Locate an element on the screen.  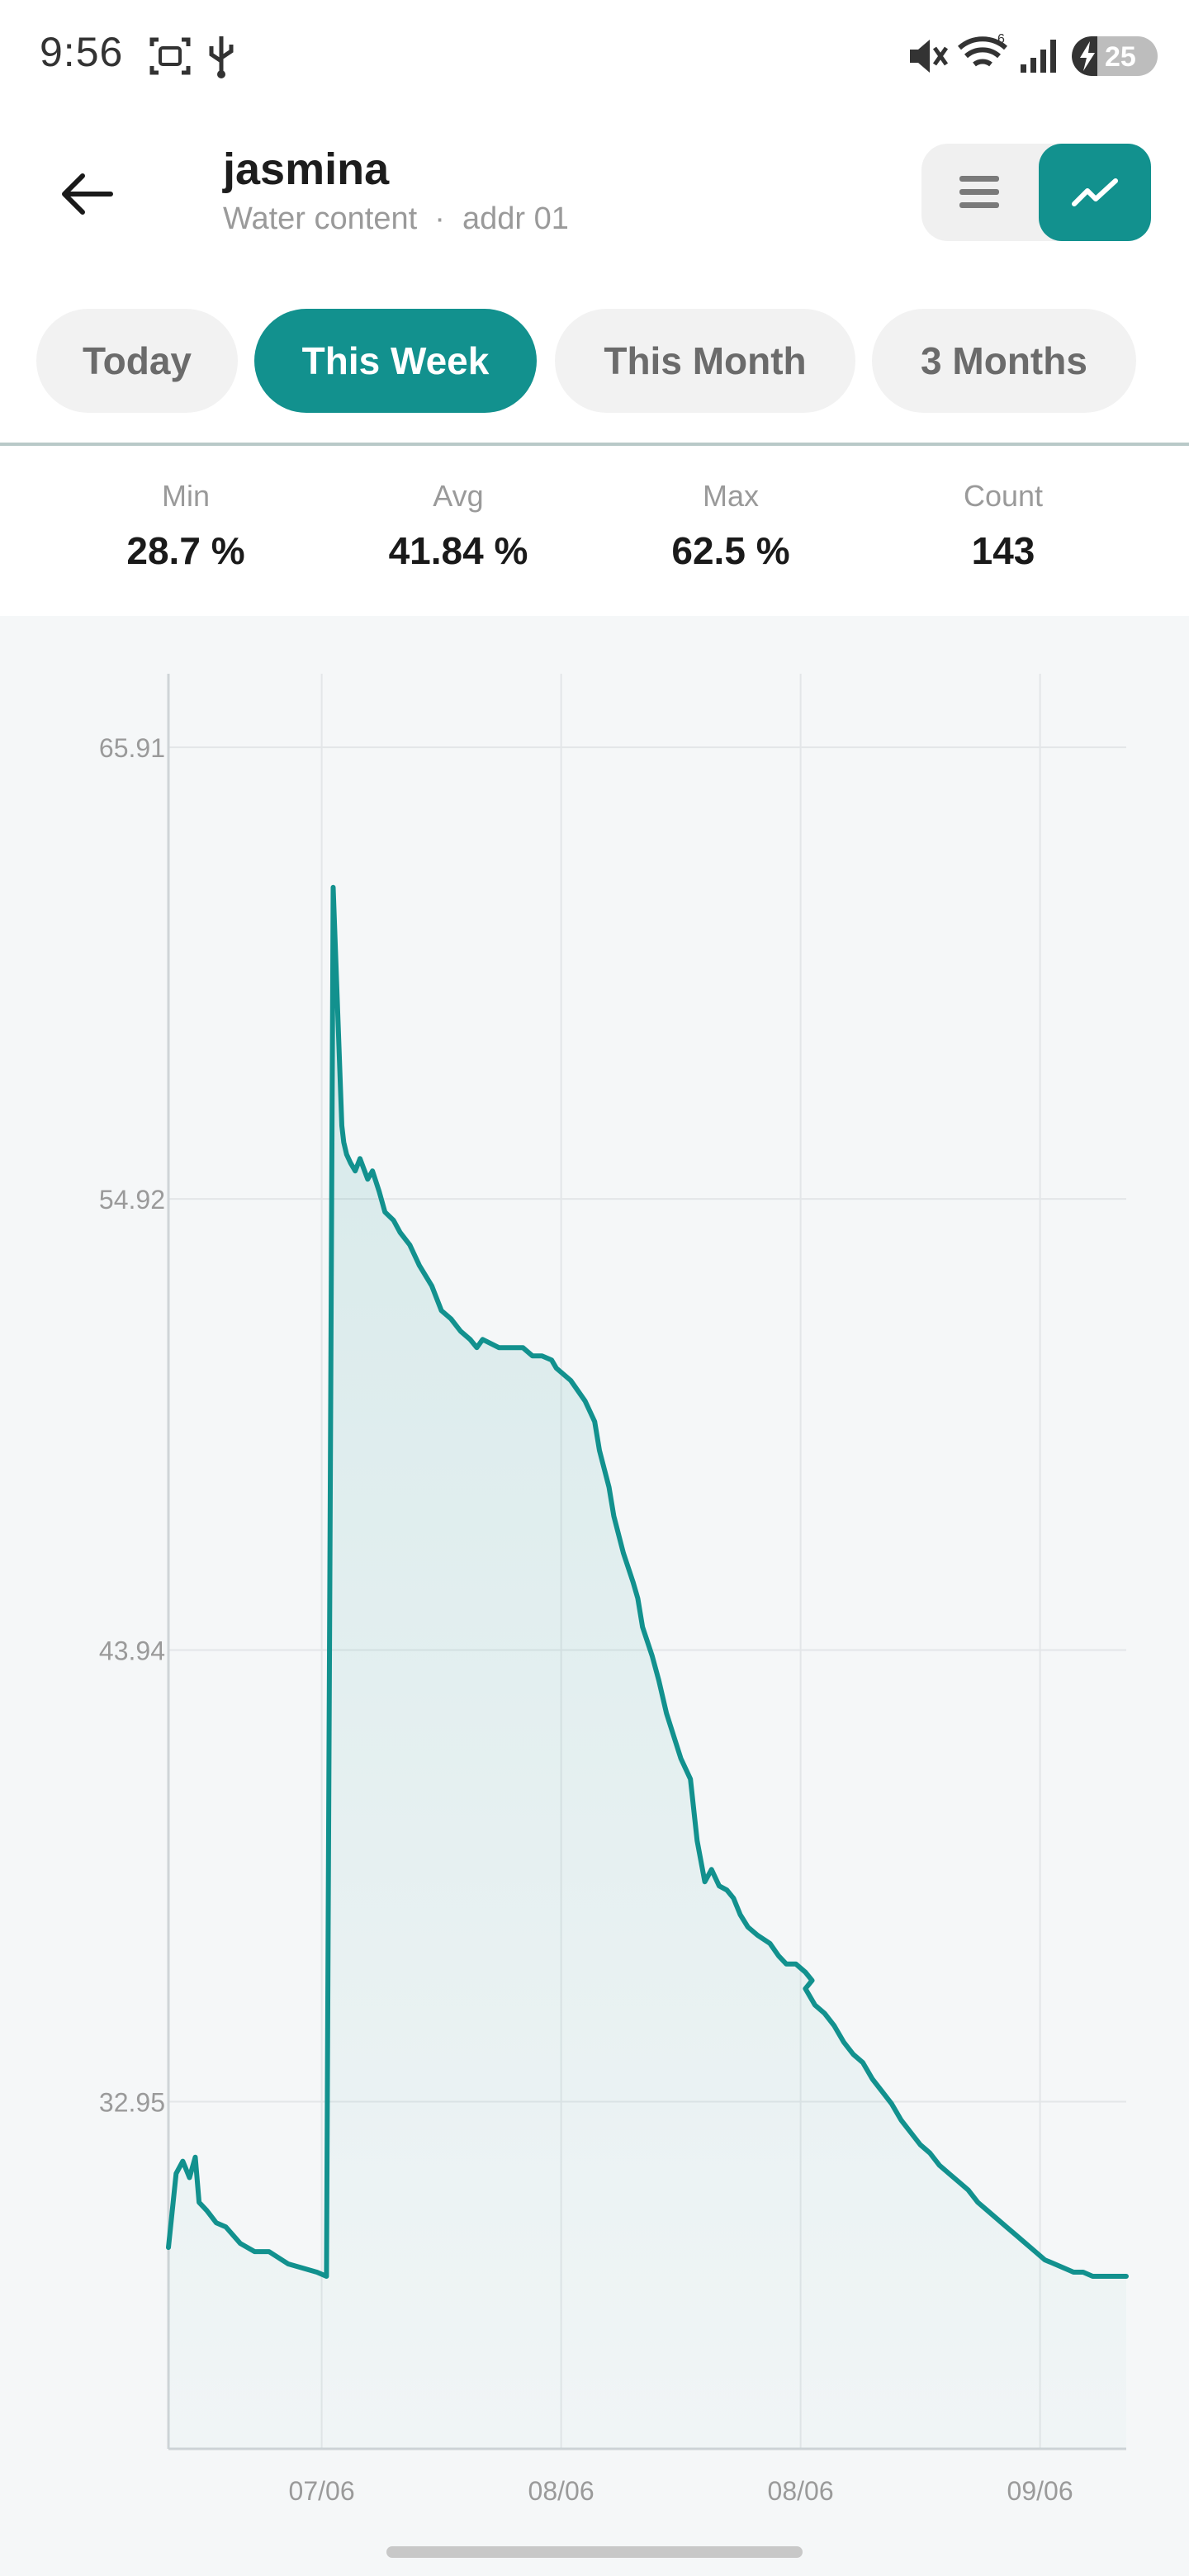
stat-value: 28.7 % is located at coordinates (185, 550).